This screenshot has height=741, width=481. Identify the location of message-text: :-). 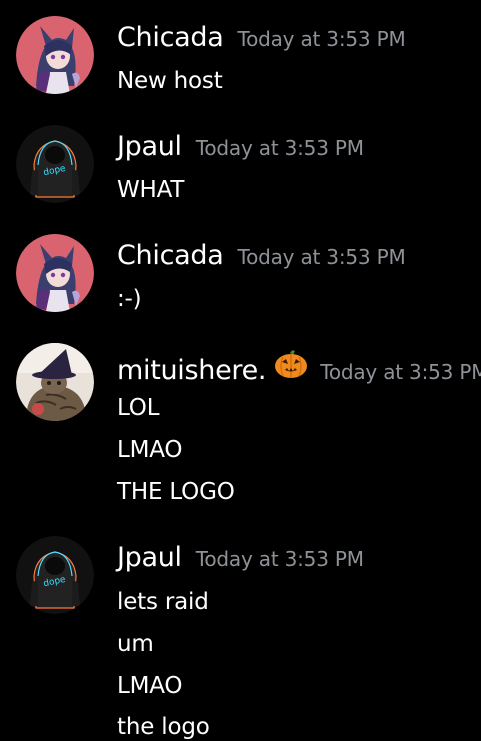
(129, 299).